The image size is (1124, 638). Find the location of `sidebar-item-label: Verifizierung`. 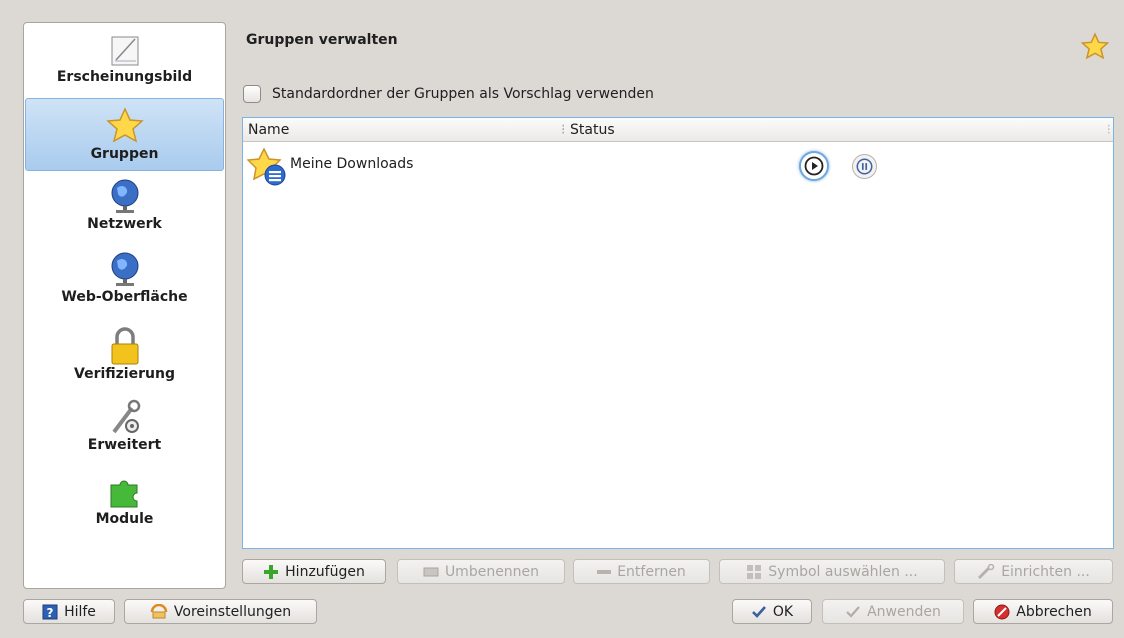

sidebar-item-label: Verifizierung is located at coordinates (124, 374).